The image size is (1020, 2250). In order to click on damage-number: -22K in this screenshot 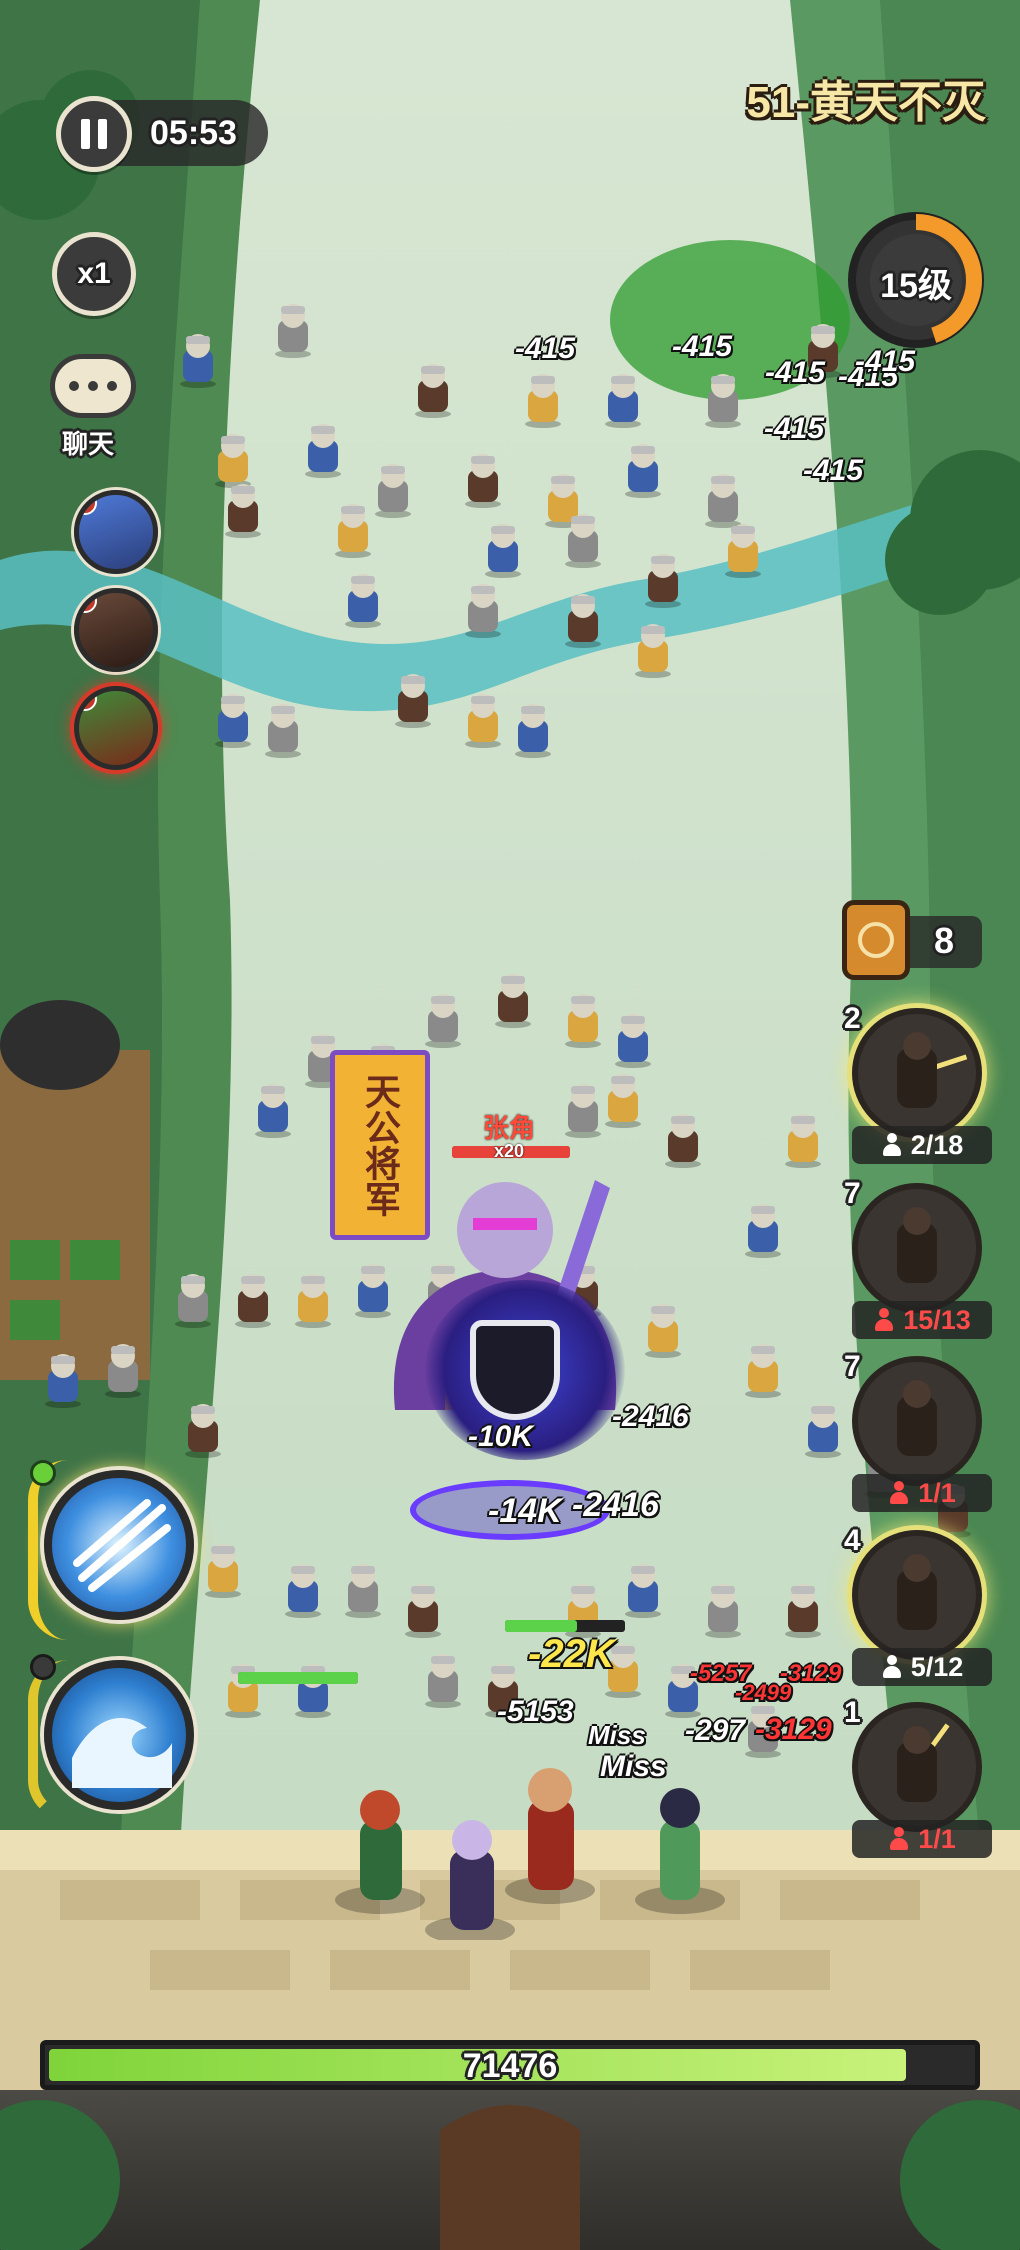, I will do `click(571, 1654)`.